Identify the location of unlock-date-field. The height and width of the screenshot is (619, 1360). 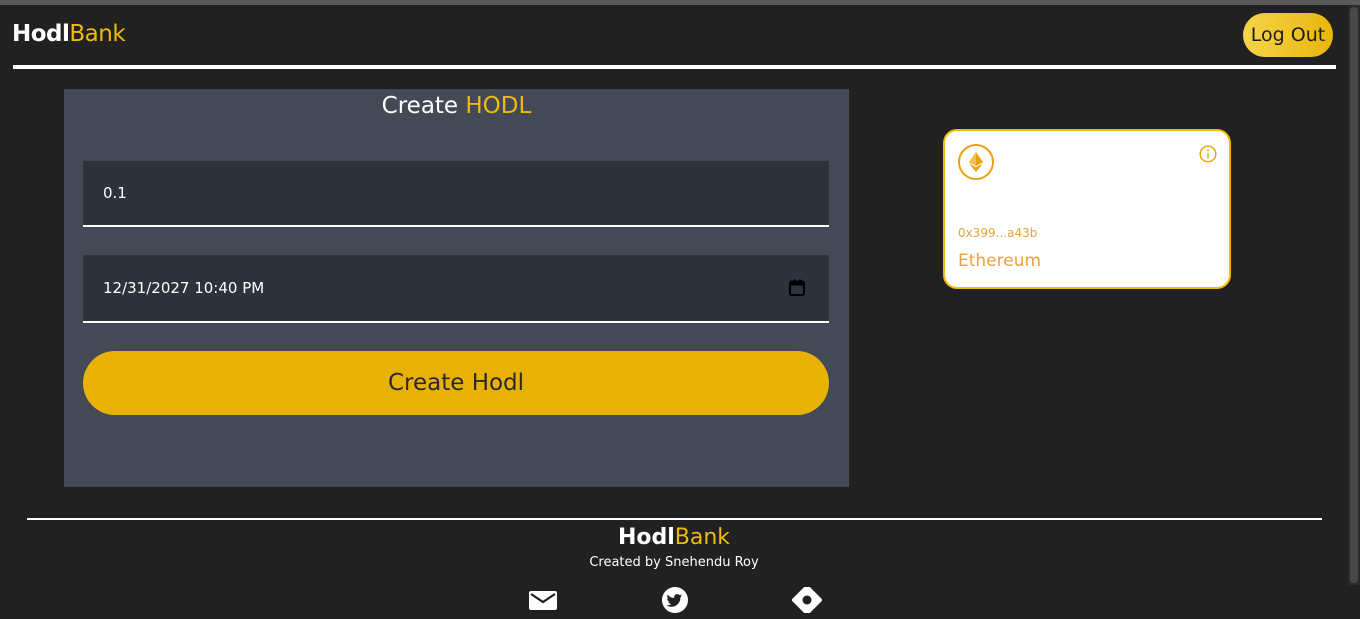
(456, 289).